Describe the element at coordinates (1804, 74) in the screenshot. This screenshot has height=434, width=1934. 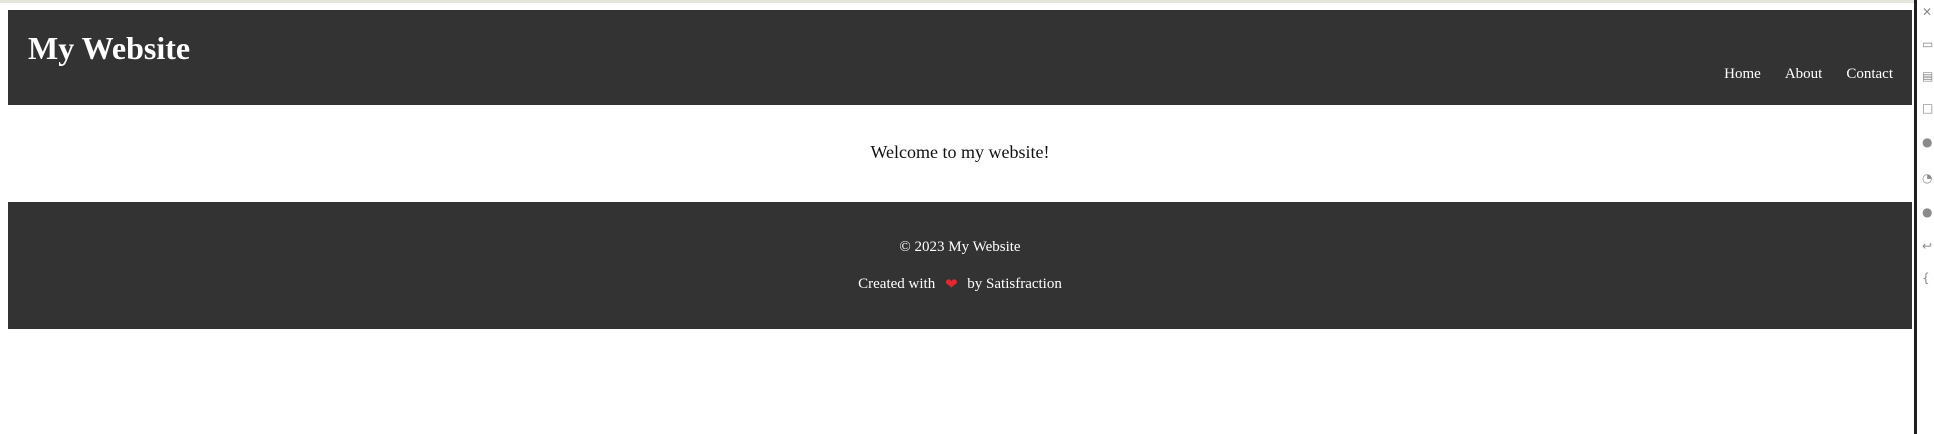
I see `nav-about-link: About` at that location.